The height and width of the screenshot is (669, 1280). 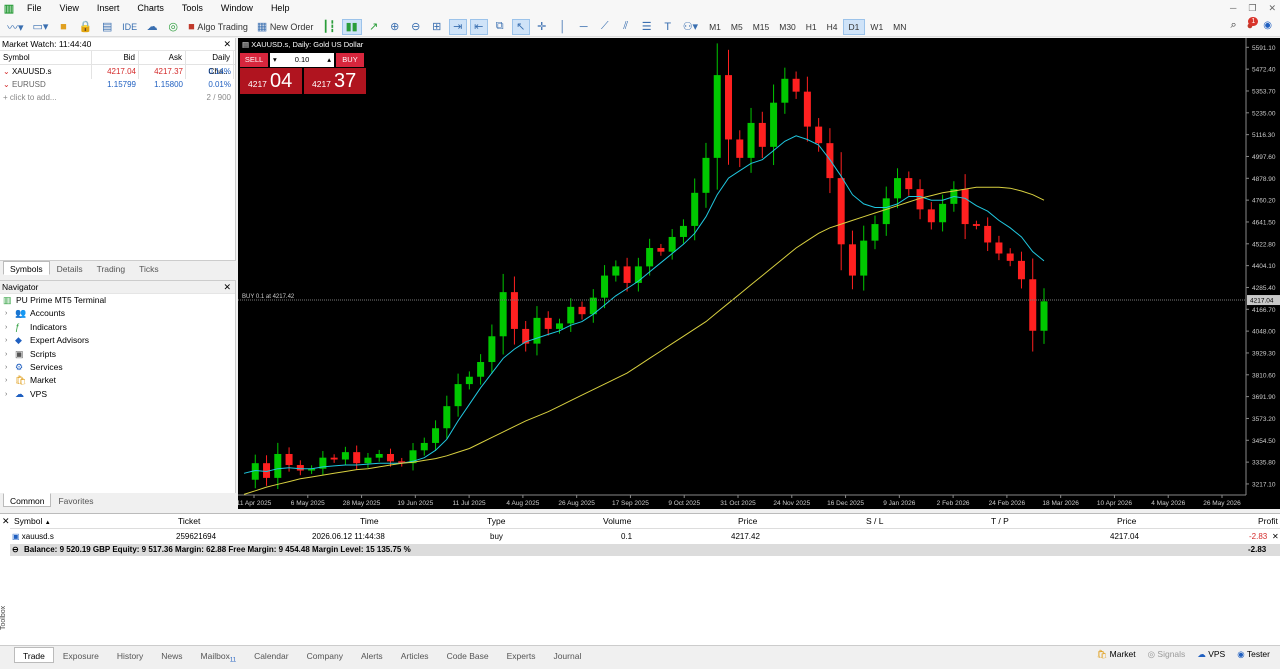 I want to click on volume-up-icon: ▴, so click(x=329, y=60).